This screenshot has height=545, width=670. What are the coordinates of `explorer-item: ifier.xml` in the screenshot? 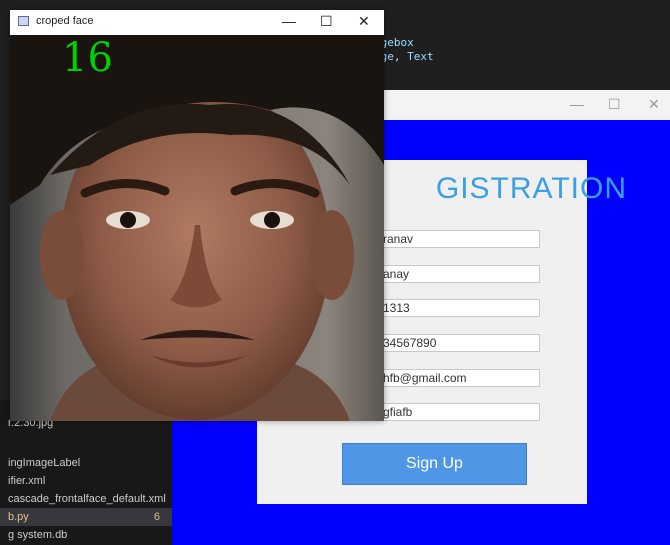 It's located at (86, 481).